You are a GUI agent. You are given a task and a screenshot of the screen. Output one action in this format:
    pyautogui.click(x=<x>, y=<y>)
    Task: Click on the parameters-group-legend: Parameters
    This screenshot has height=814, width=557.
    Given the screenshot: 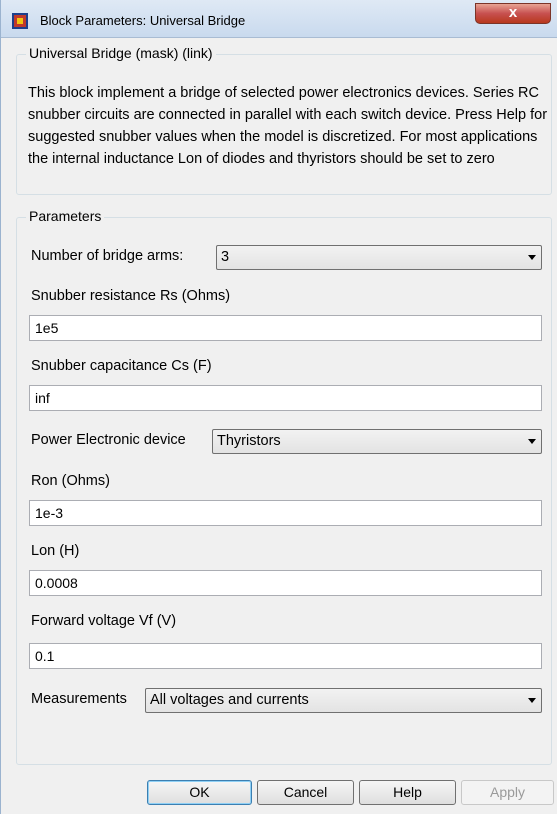 What is the action you would take?
    pyautogui.click(x=65, y=216)
    